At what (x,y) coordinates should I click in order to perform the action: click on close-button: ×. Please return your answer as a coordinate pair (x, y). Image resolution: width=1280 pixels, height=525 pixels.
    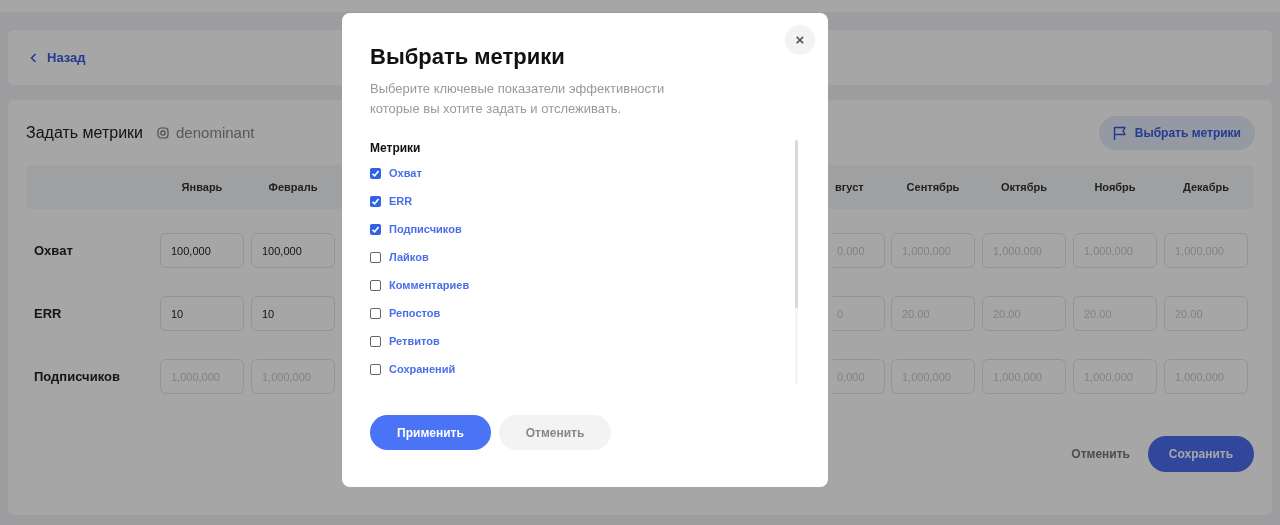
    Looking at the image, I should click on (800, 40).